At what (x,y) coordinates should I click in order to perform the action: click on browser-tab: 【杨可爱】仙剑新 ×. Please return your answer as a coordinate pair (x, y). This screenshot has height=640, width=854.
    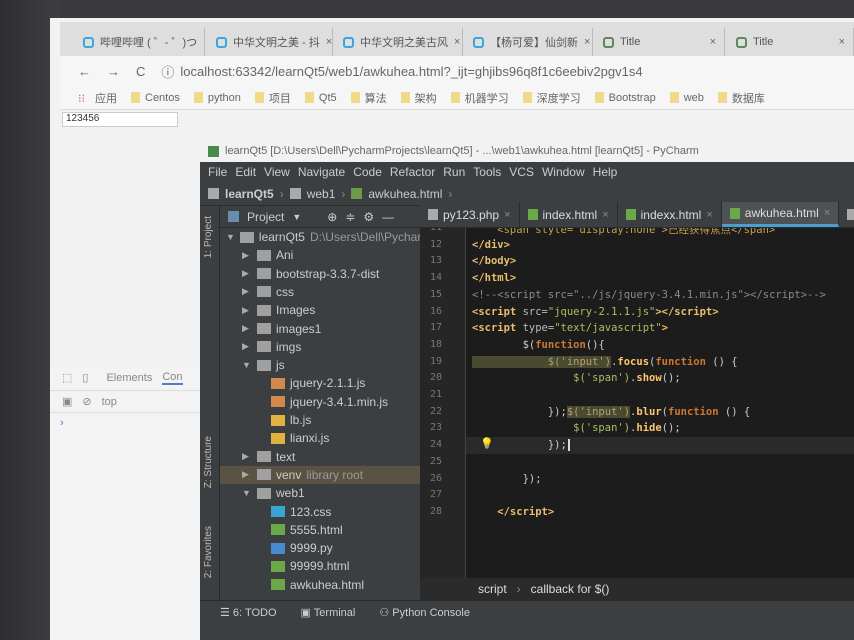
    Looking at the image, I should click on (529, 42).